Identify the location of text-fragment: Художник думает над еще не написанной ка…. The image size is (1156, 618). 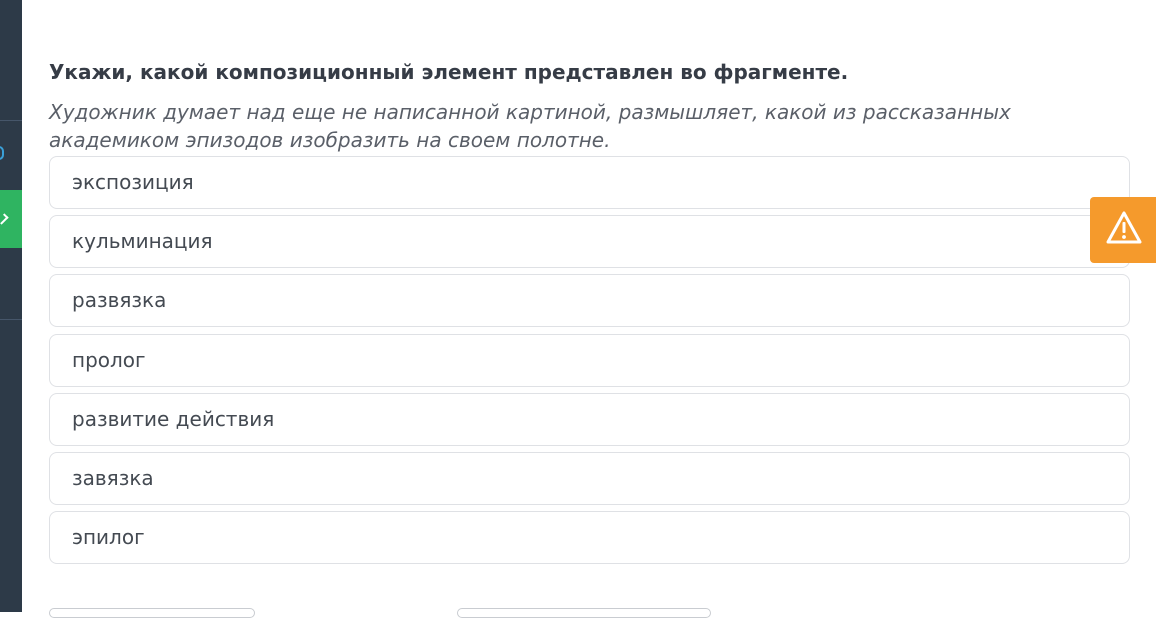
(530, 126).